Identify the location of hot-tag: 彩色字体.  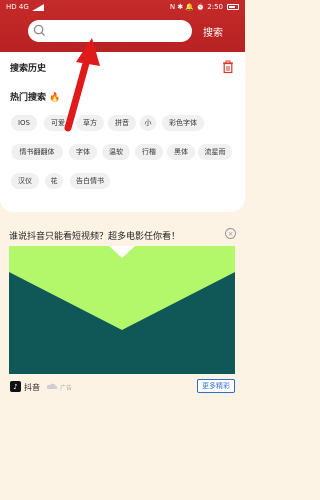
(183, 123).